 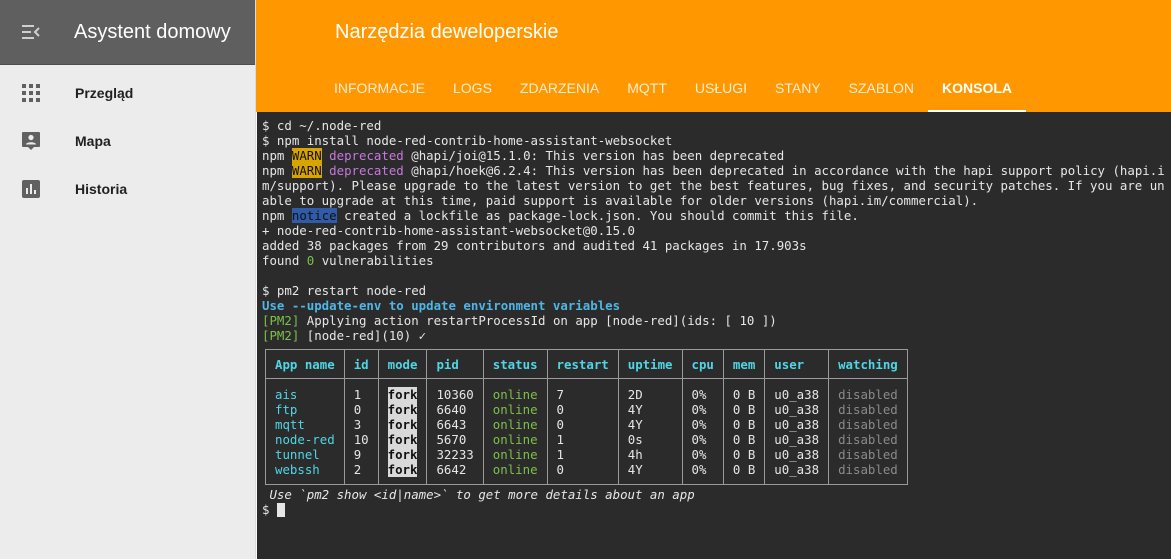 What do you see at coordinates (93, 141) in the screenshot?
I see `sidebar-item-label: Mapa` at bounding box center [93, 141].